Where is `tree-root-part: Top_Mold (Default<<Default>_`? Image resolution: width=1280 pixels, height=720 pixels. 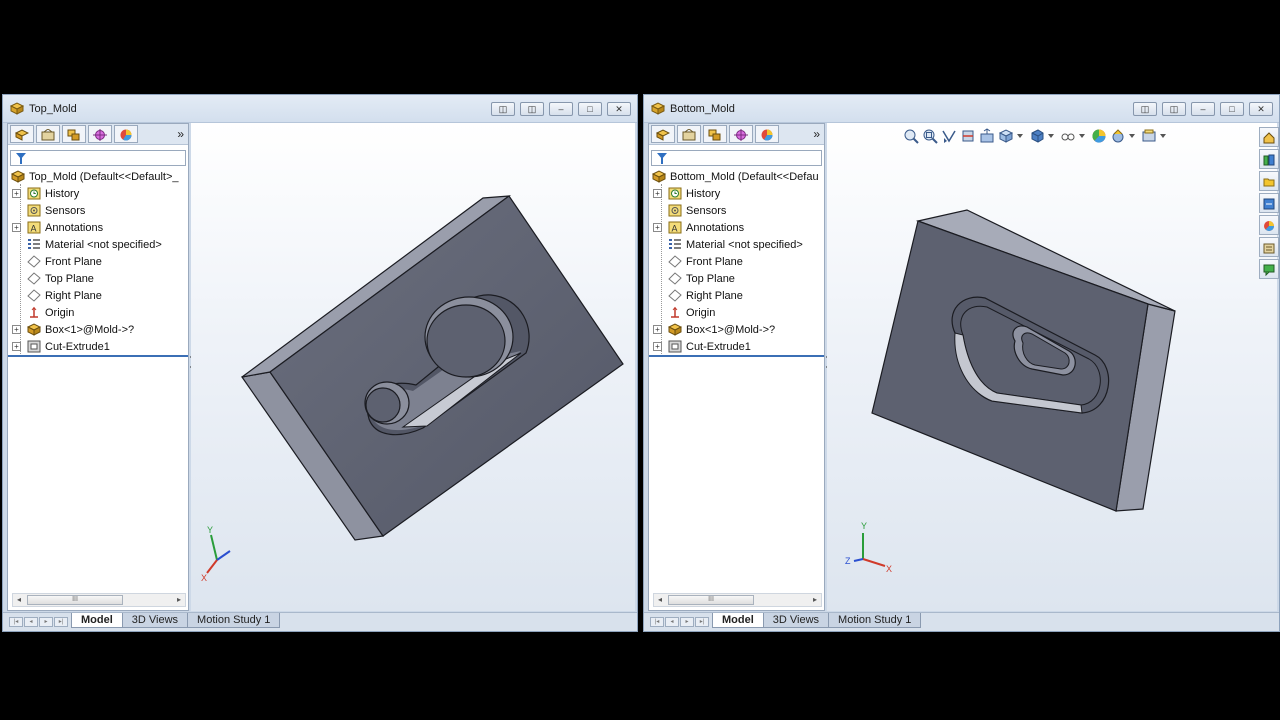 tree-root-part: Top_Mold (Default<<Default>_ is located at coordinates (98, 176).